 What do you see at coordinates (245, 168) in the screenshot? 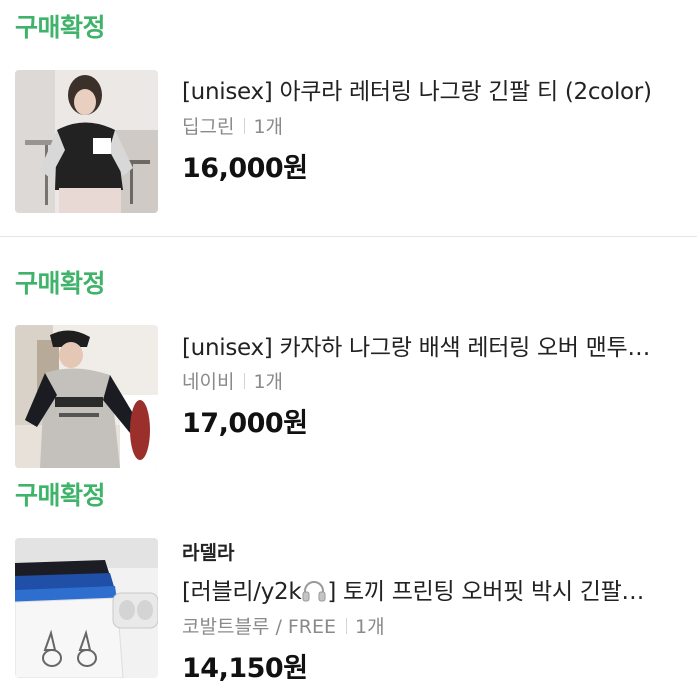
I see `product-price: 16,000원` at bounding box center [245, 168].